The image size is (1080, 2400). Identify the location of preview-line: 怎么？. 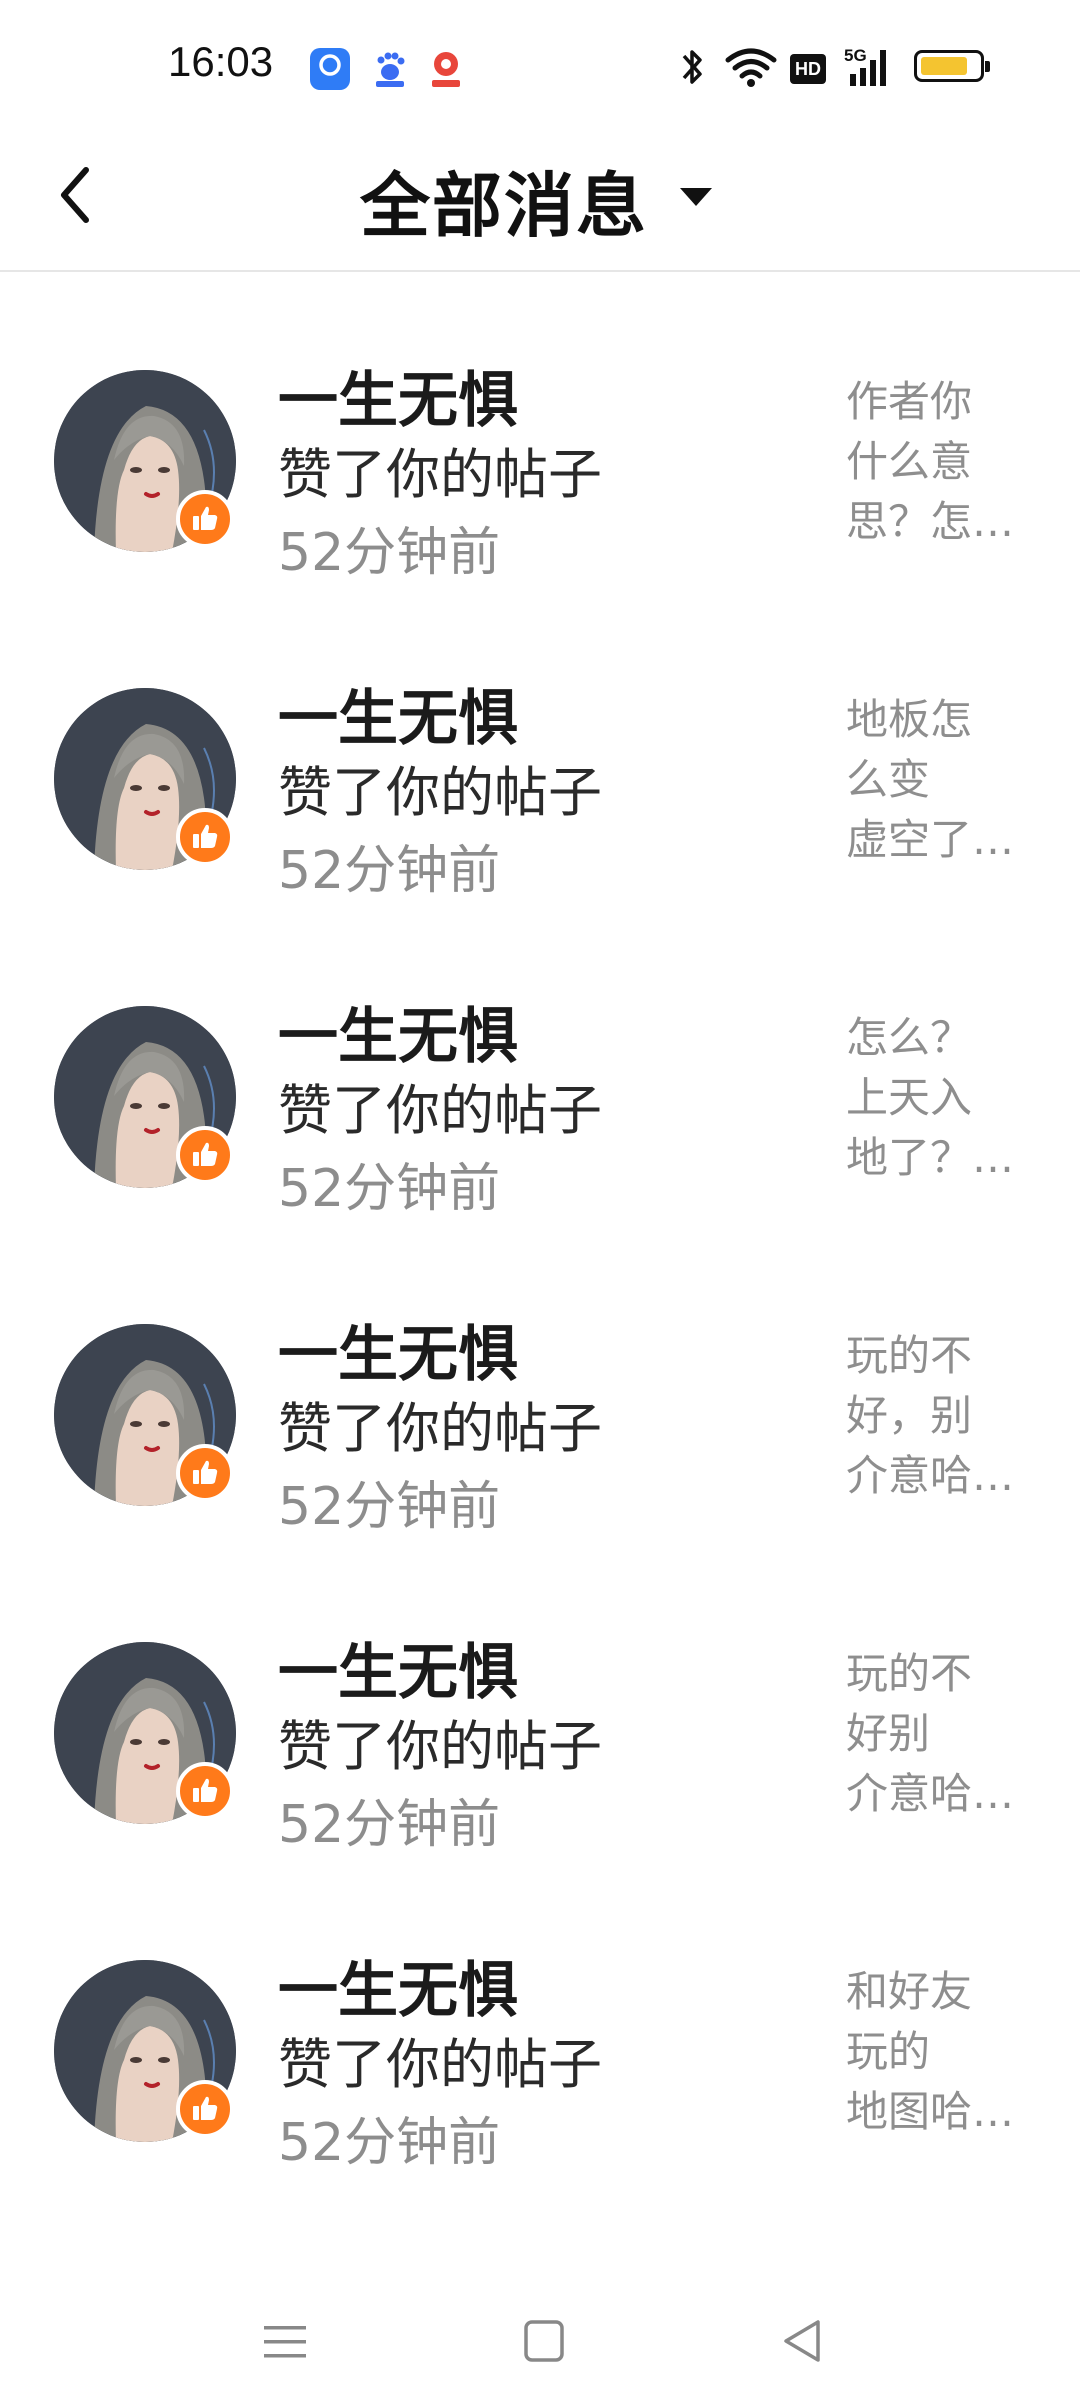
(909, 1037).